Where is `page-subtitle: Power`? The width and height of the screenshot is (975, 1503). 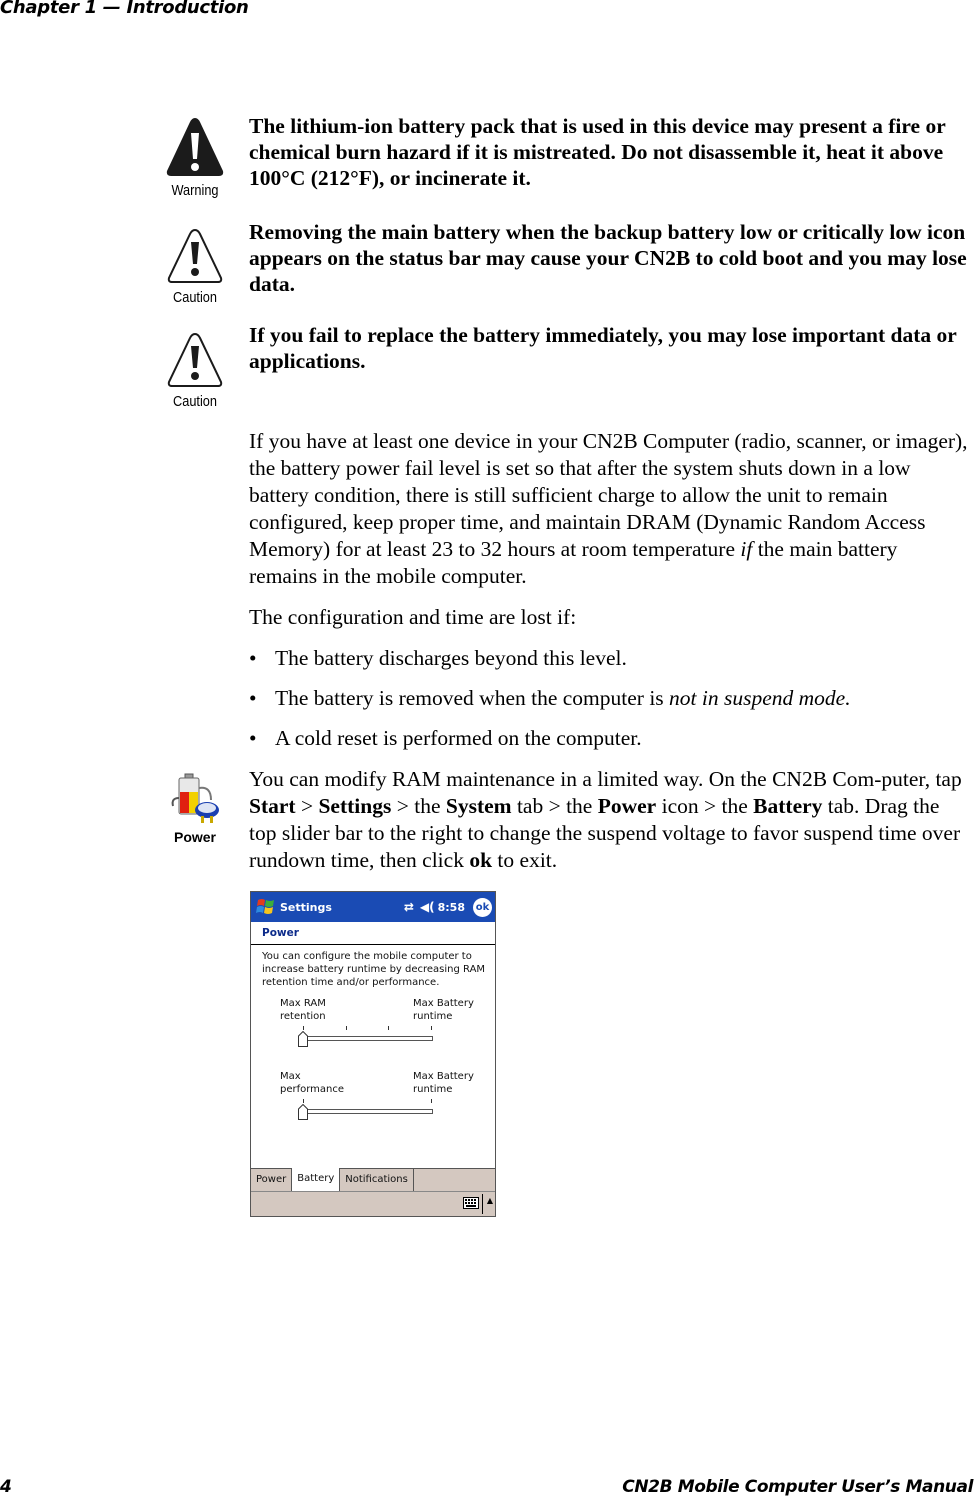
page-subtitle: Power is located at coordinates (373, 933).